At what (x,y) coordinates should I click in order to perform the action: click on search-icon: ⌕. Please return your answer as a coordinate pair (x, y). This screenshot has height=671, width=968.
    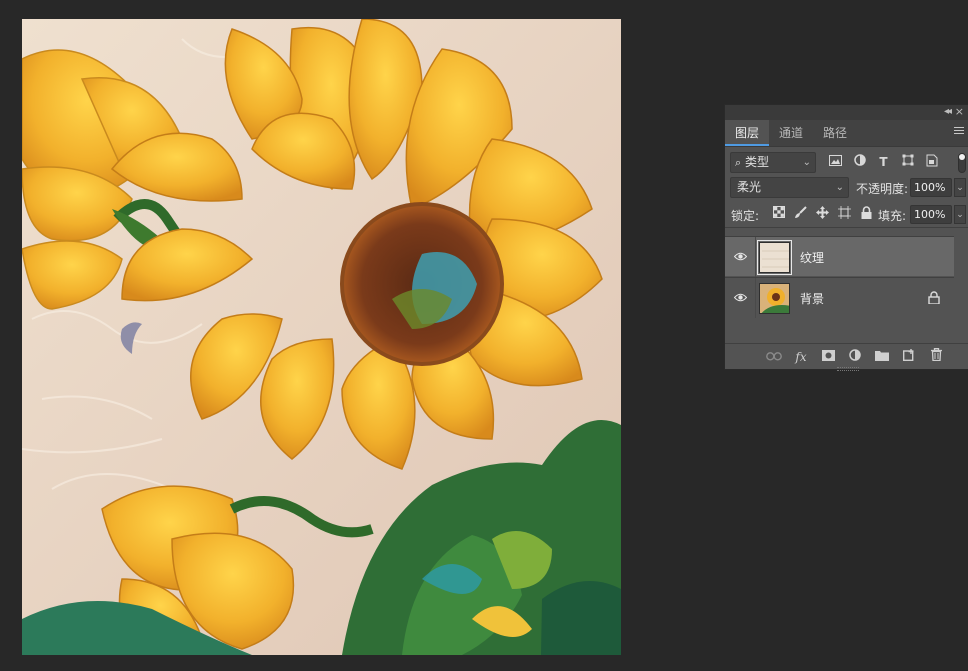
    Looking at the image, I should click on (738, 162).